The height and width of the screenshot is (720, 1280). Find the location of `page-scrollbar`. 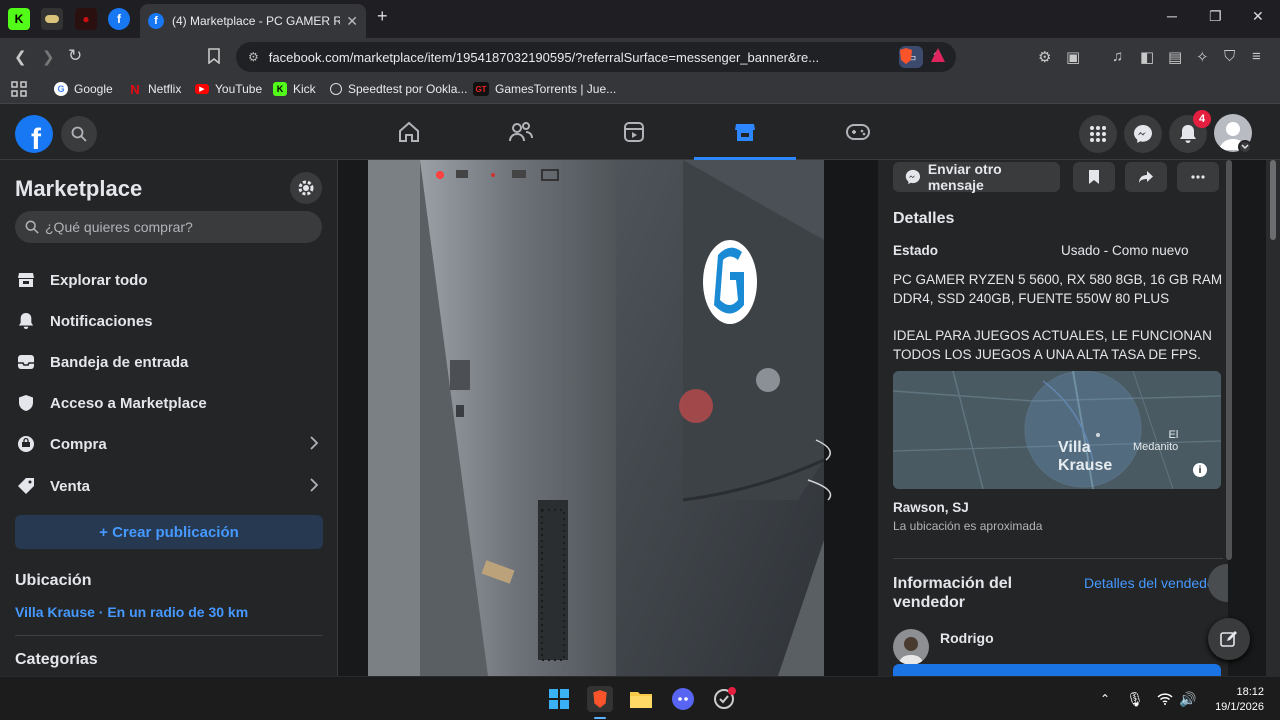

page-scrollbar is located at coordinates (1273, 418).